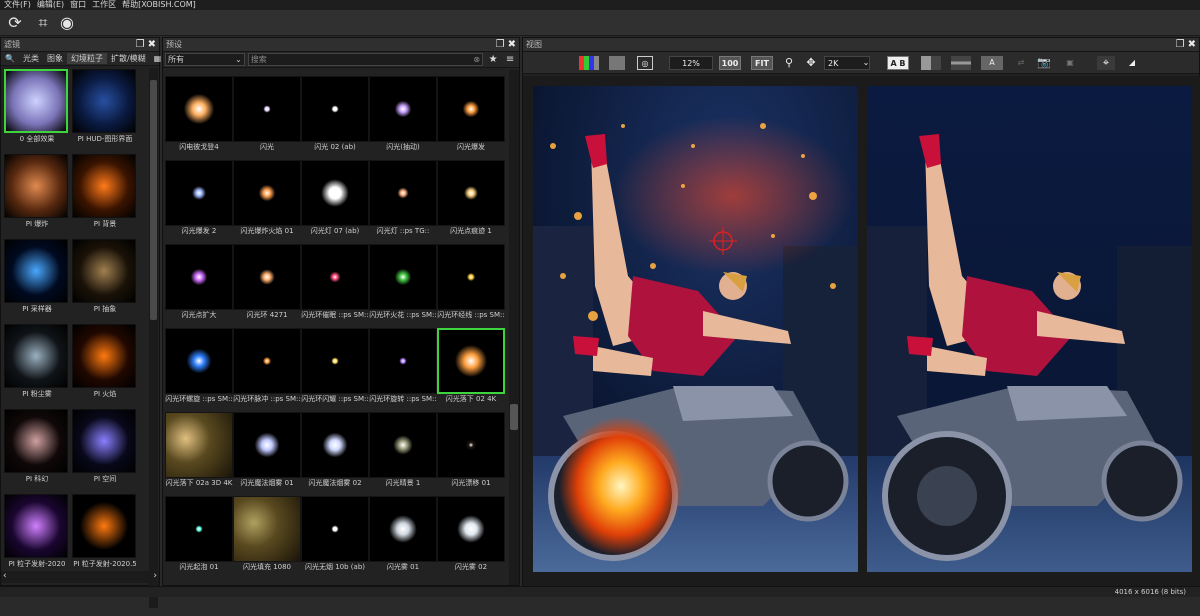 This screenshot has height=616, width=1200. Describe the element at coordinates (403, 370) in the screenshot. I see `preset-item: 闪光环旋转 ::ps SM::` at that location.